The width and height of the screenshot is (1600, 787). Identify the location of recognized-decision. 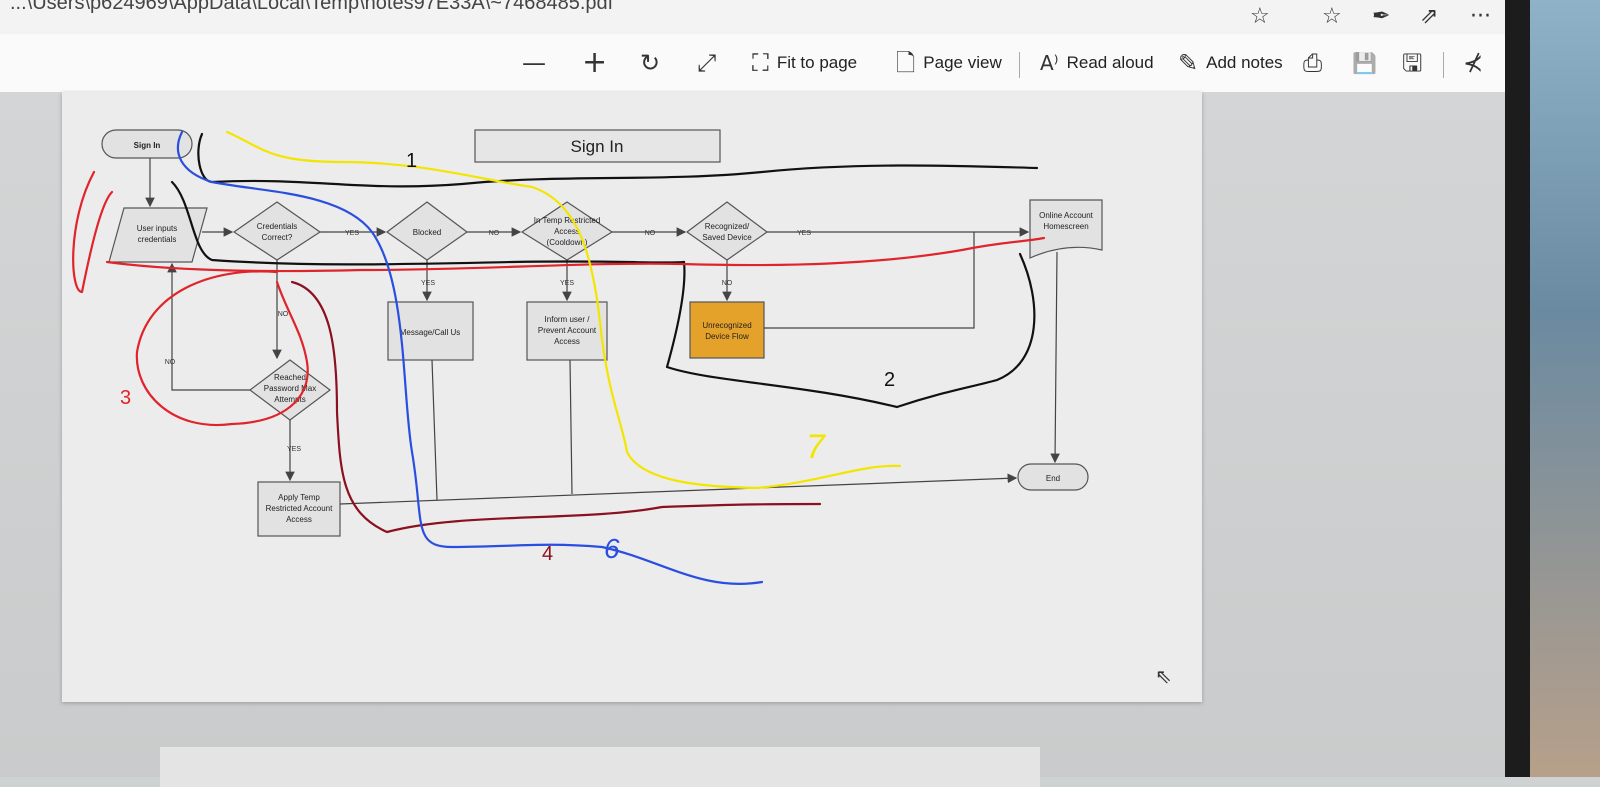
(727, 231).